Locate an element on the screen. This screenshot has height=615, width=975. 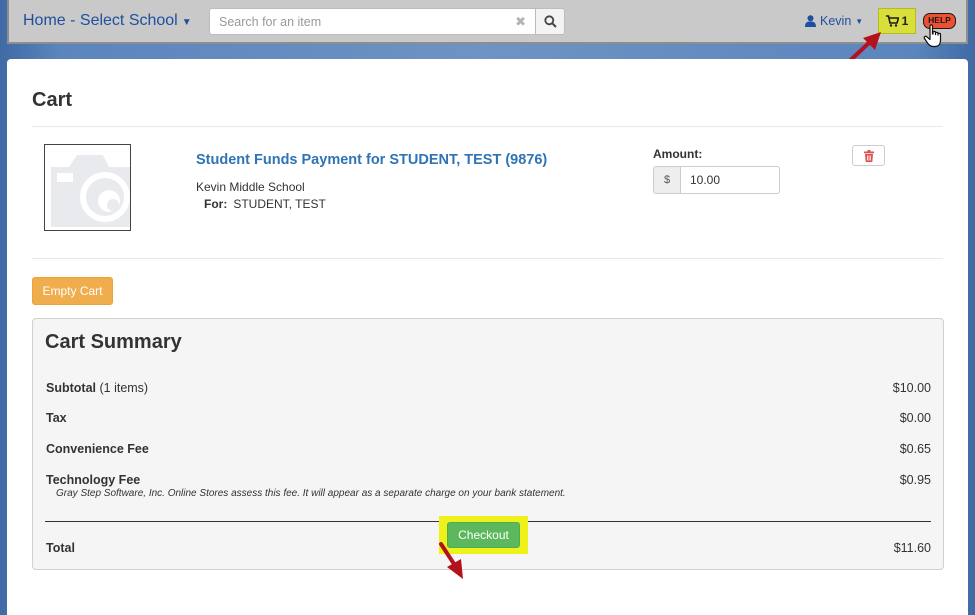
annotation-arrow-icon is located at coordinates (451, 560).